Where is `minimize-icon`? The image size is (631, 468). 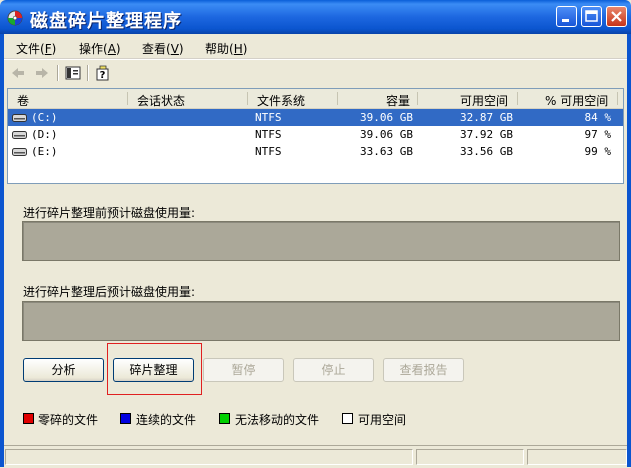
minimize-icon is located at coordinates (565, 20).